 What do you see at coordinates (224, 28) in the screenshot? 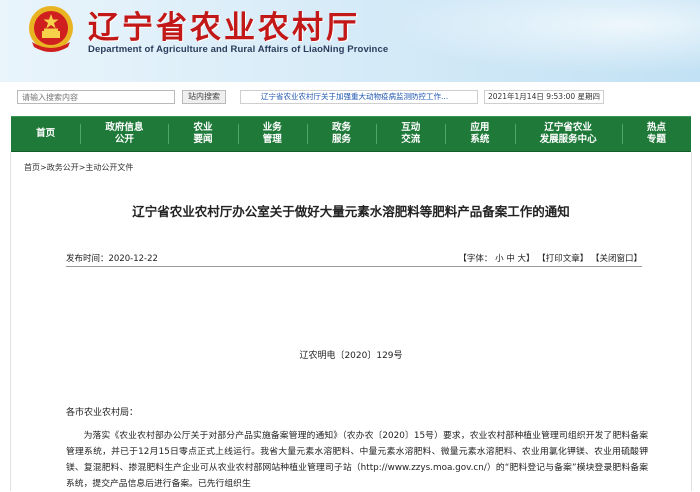
I see `site-title: 辽宁省农业农村厅` at bounding box center [224, 28].